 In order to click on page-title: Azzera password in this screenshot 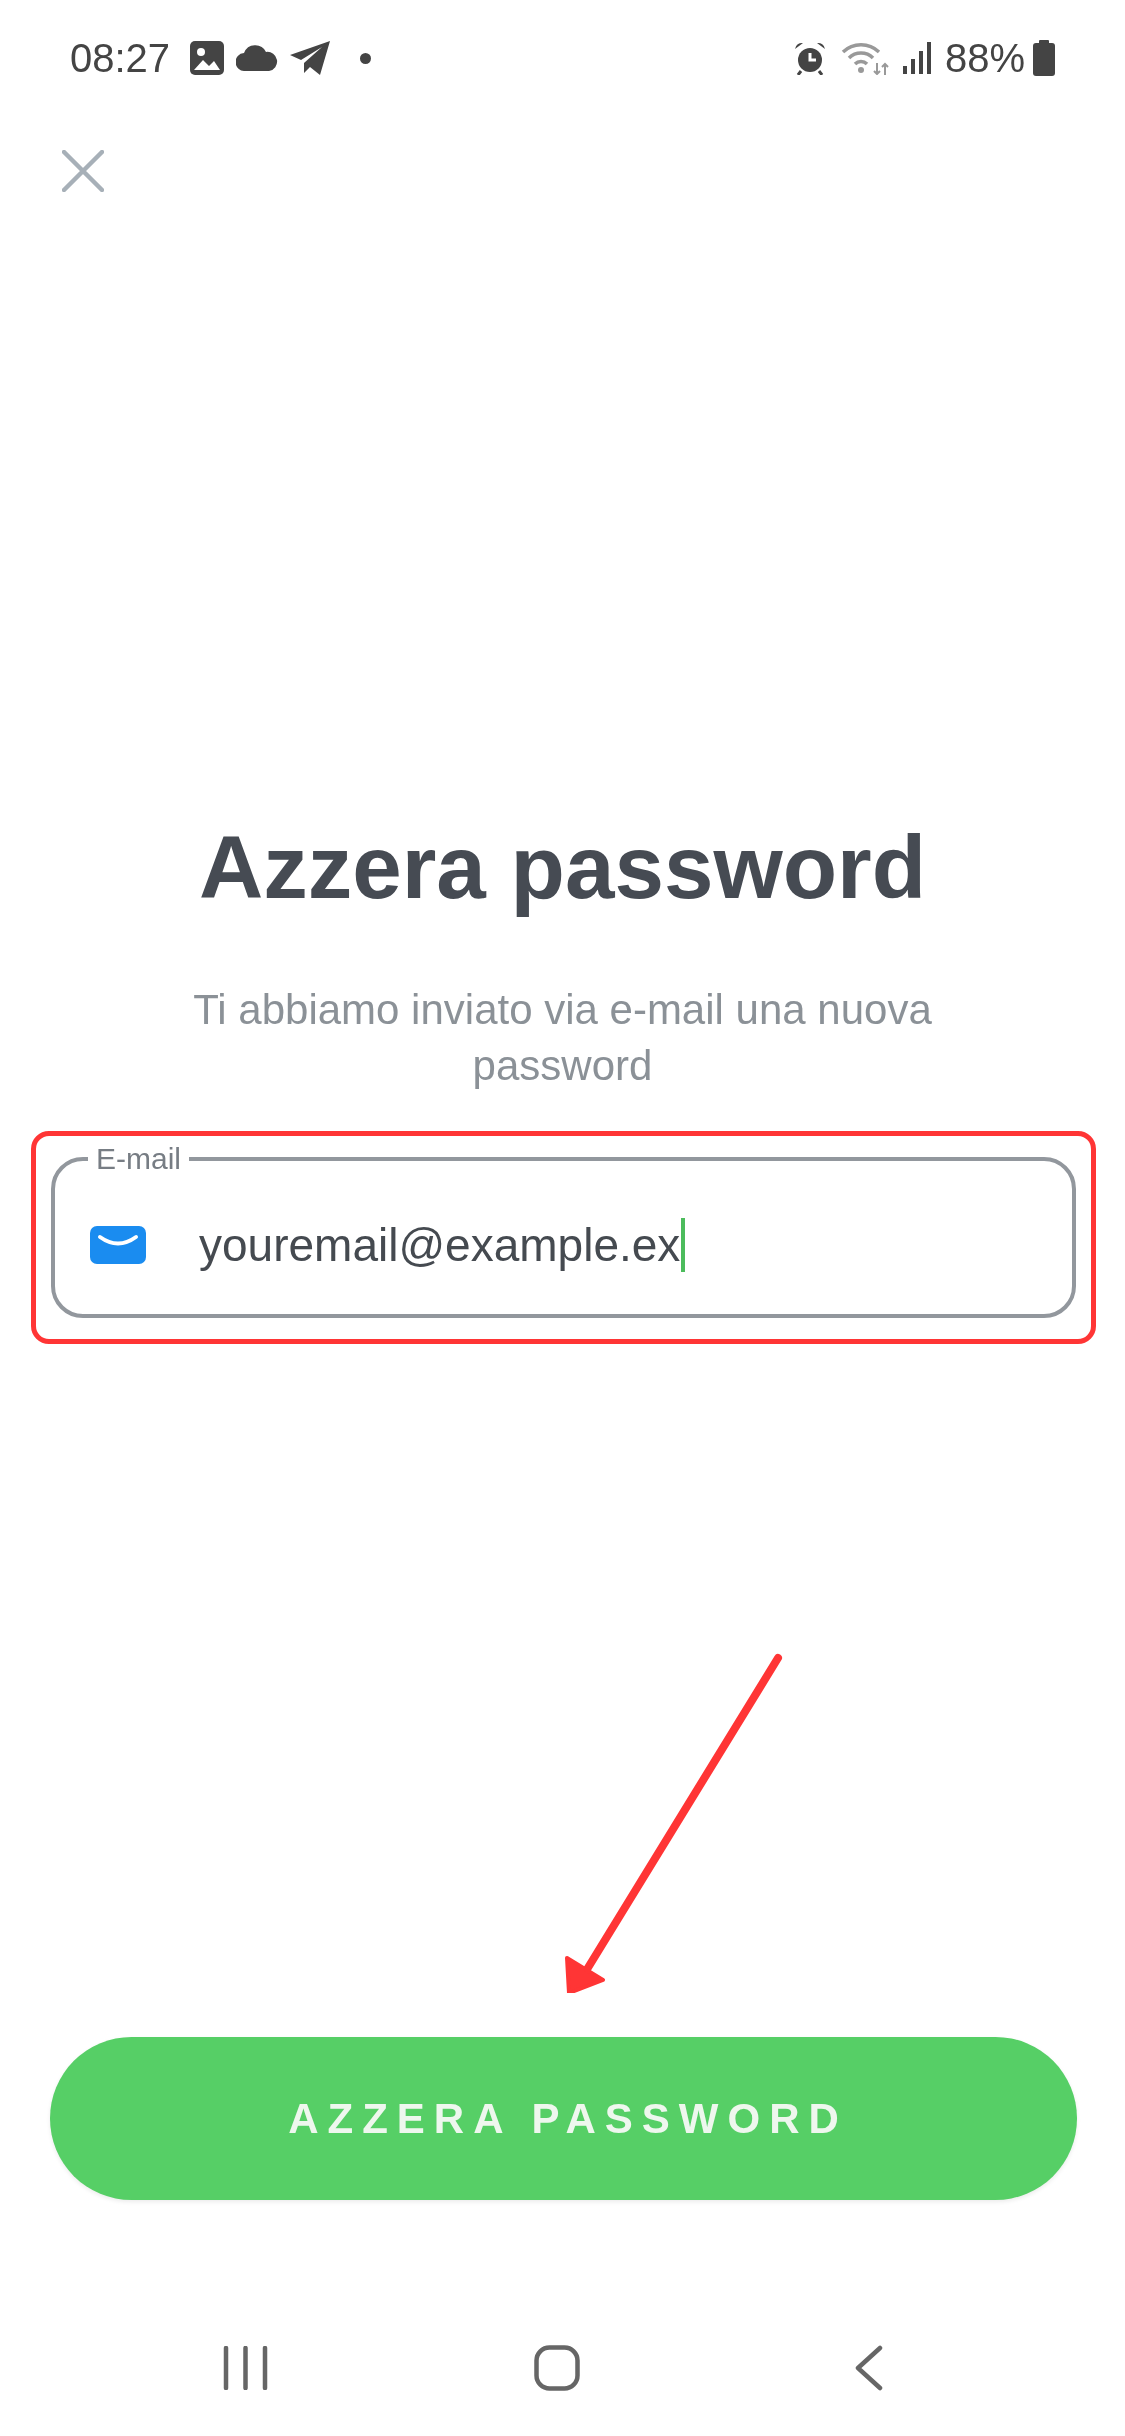, I will do `click(562, 867)`.